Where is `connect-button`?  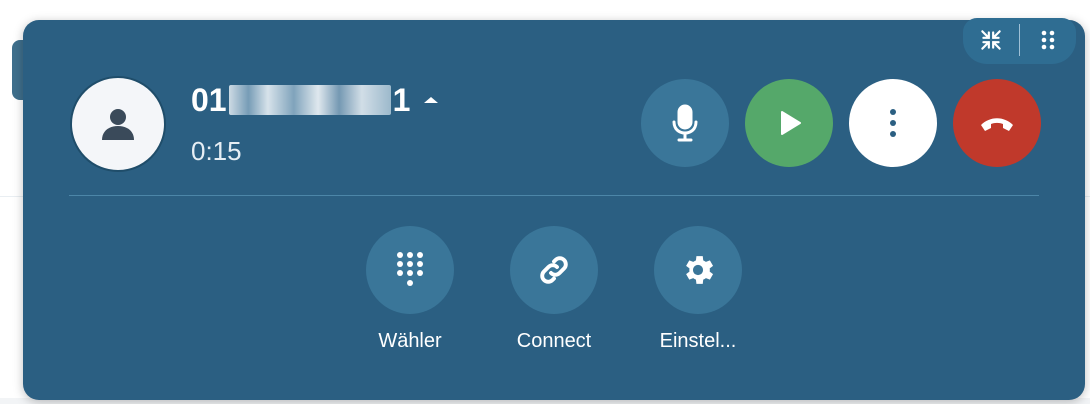 connect-button is located at coordinates (554, 270).